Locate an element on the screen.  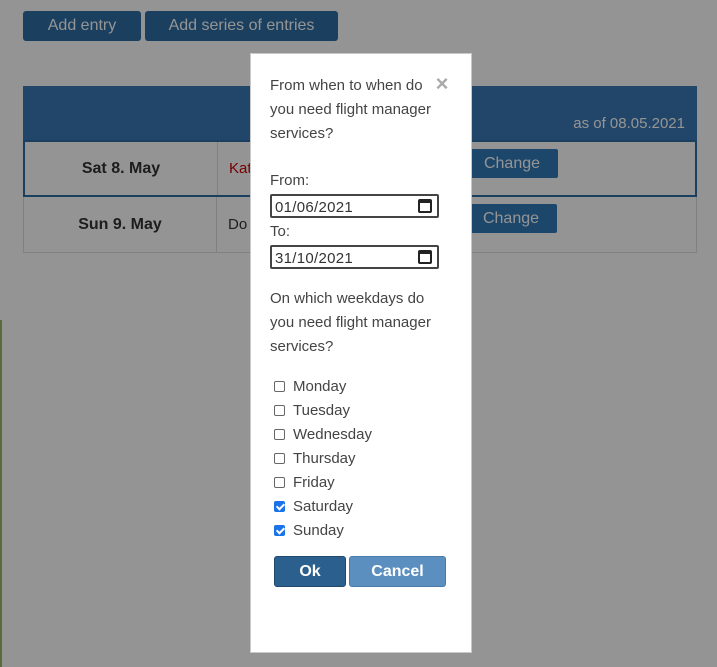
from-date-input: 01/06/2021 is located at coordinates (354, 206).